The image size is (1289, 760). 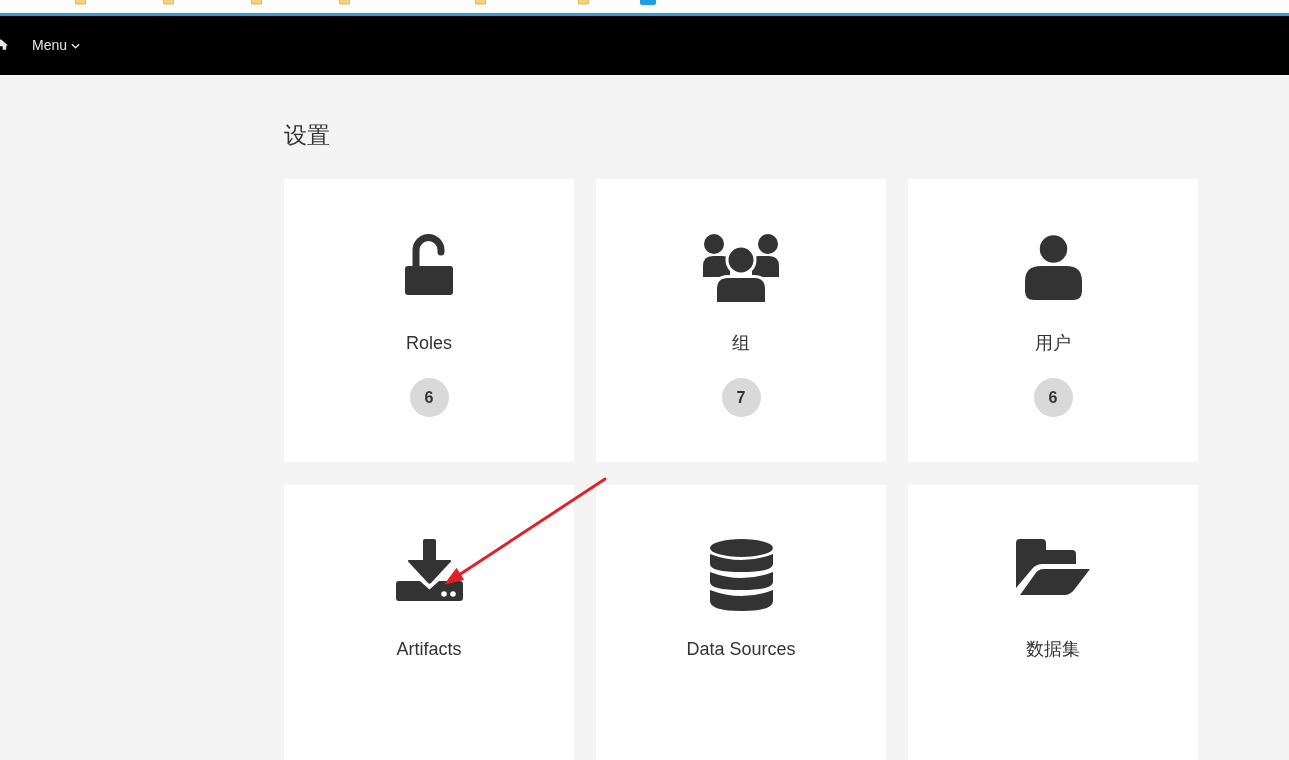 What do you see at coordinates (741, 622) in the screenshot?
I see `settings-tile: Data Sources` at bounding box center [741, 622].